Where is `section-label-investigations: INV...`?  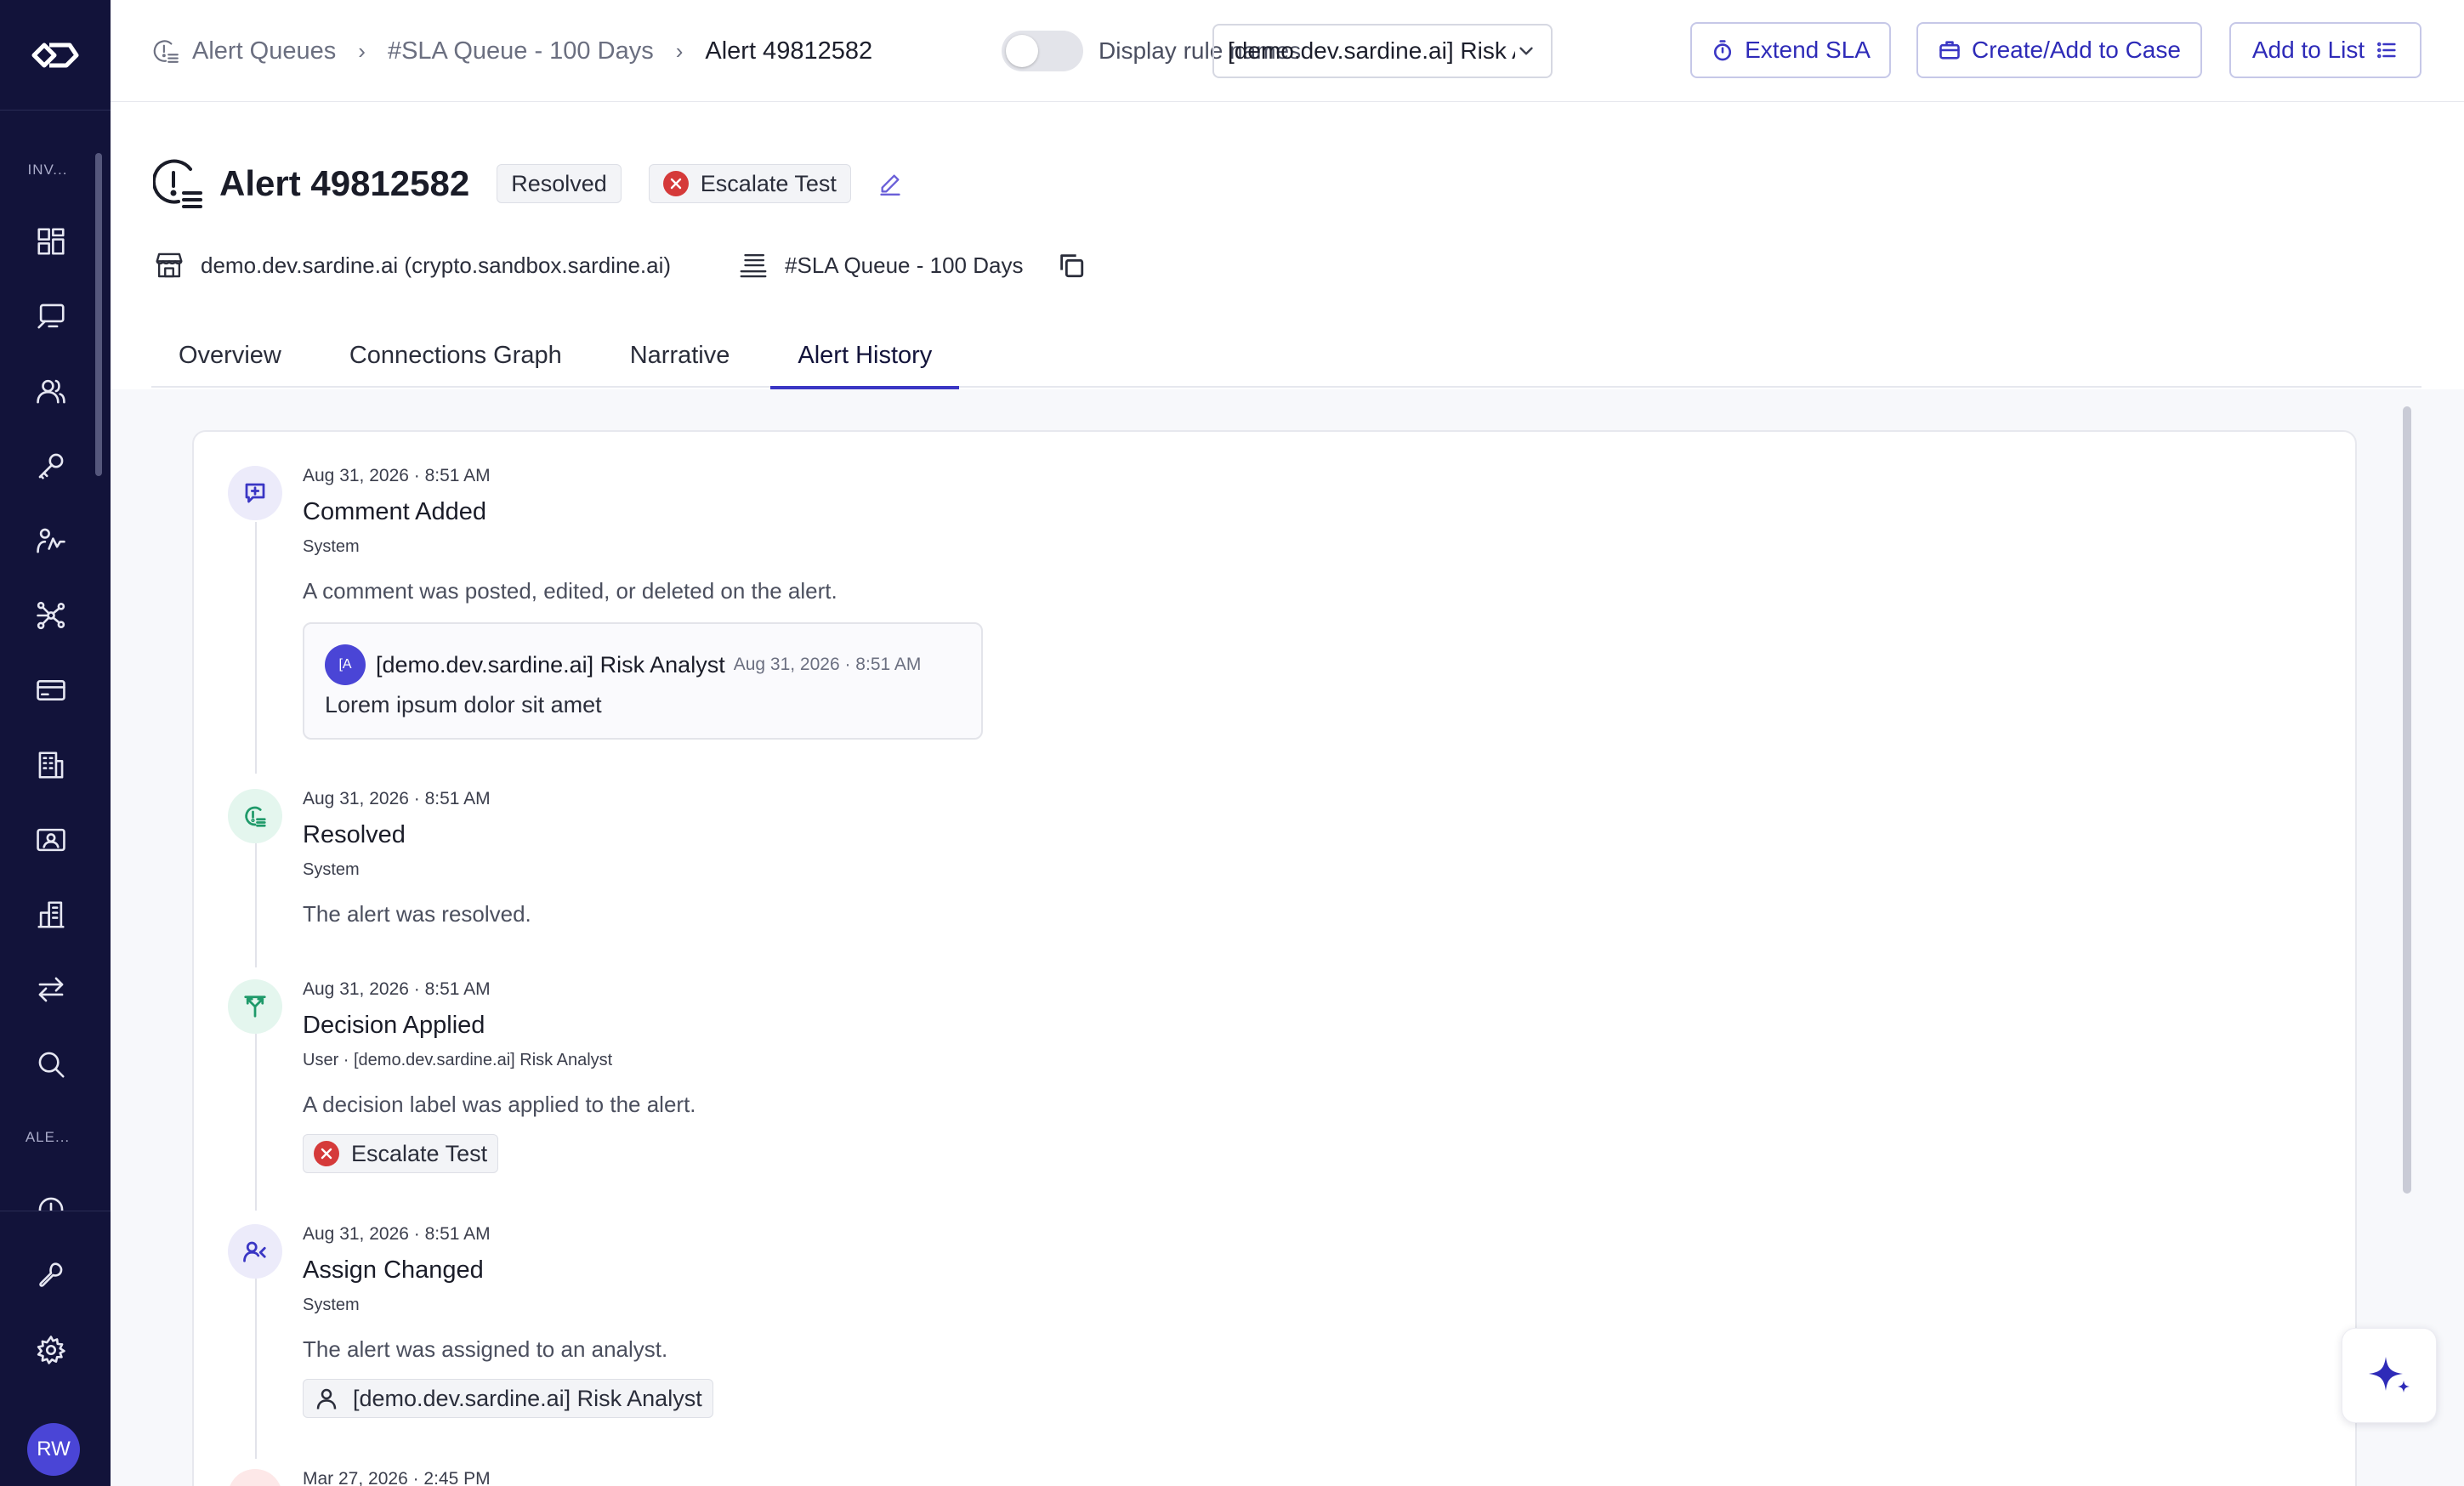 section-label-investigations: INV... is located at coordinates (47, 170).